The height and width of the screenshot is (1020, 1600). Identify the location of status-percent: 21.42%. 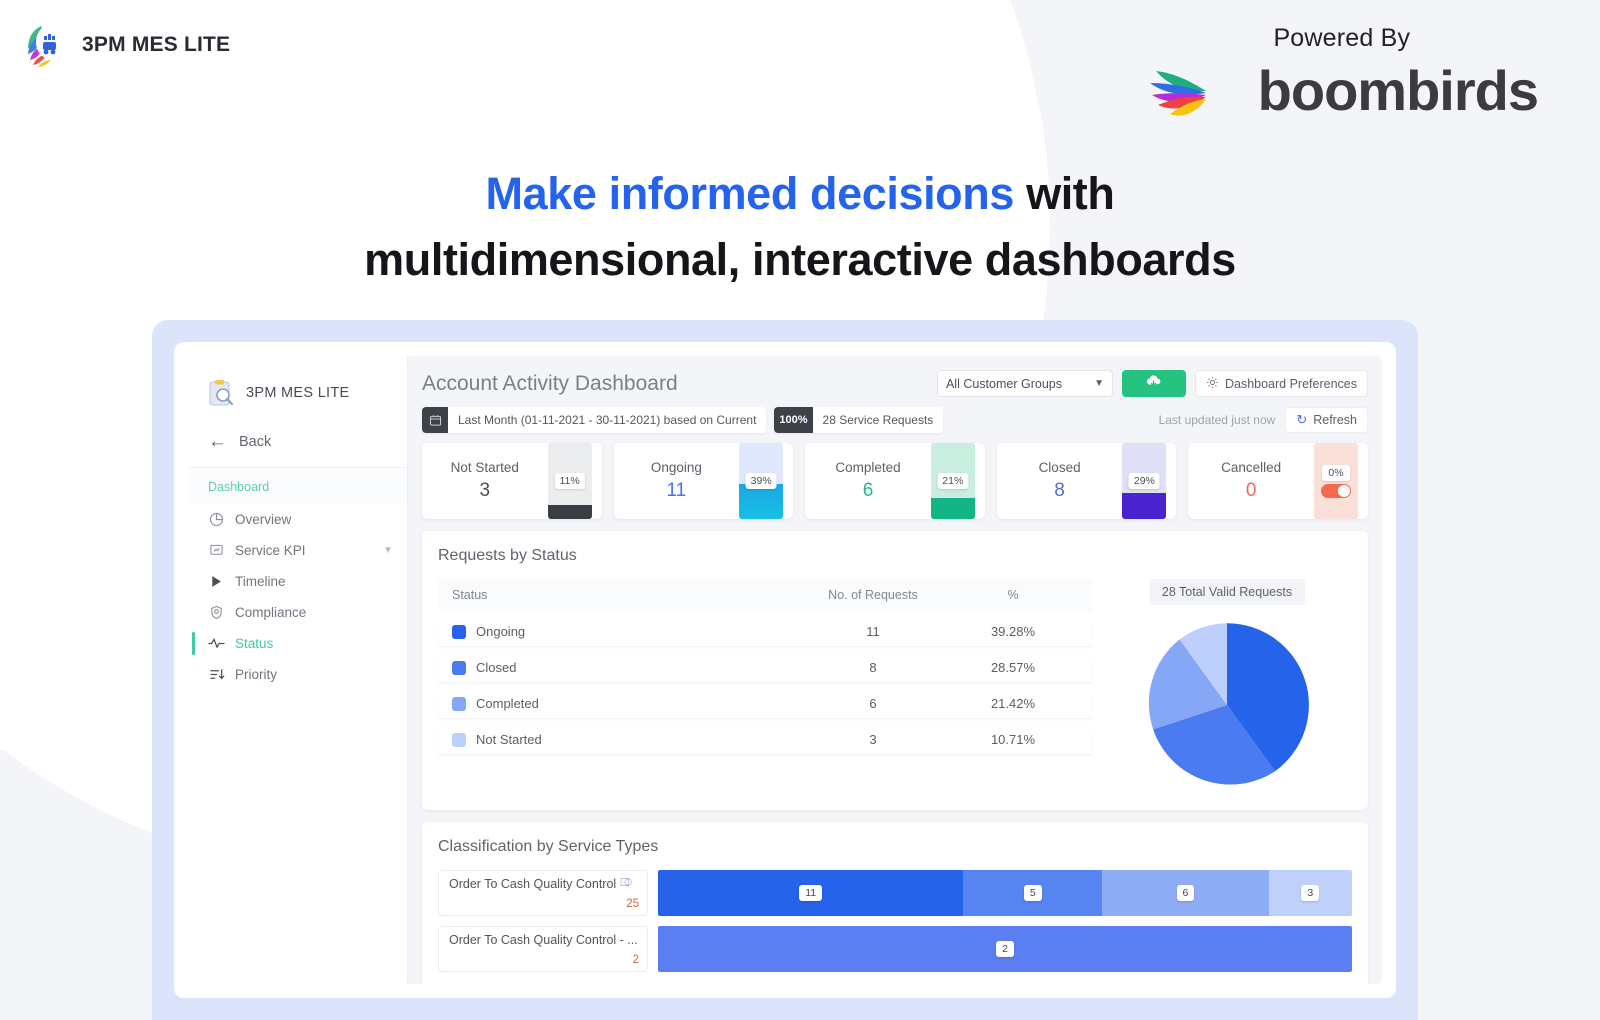
(1013, 703).